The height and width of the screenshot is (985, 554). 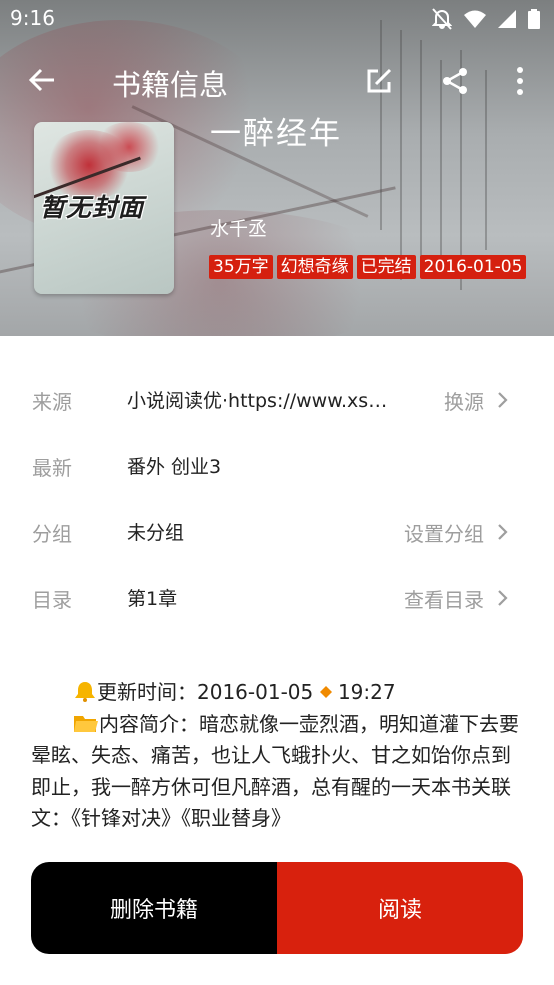 I want to click on group-label: 分组, so click(x=52, y=534).